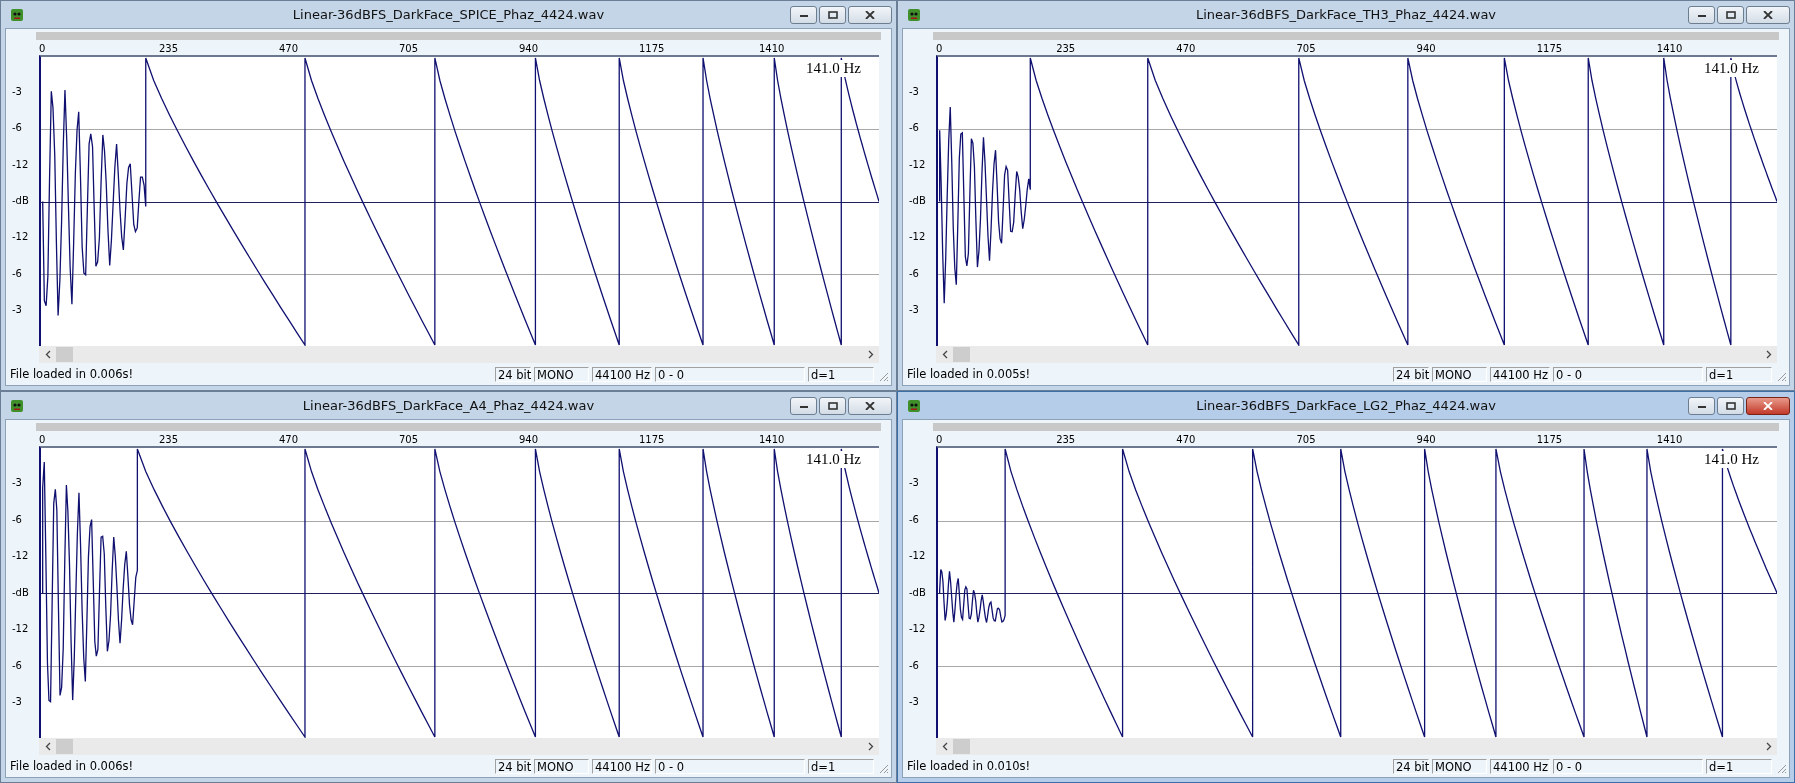 This screenshot has width=1795, height=783. I want to click on status-text: File loaded in 0.005s!, so click(969, 374).